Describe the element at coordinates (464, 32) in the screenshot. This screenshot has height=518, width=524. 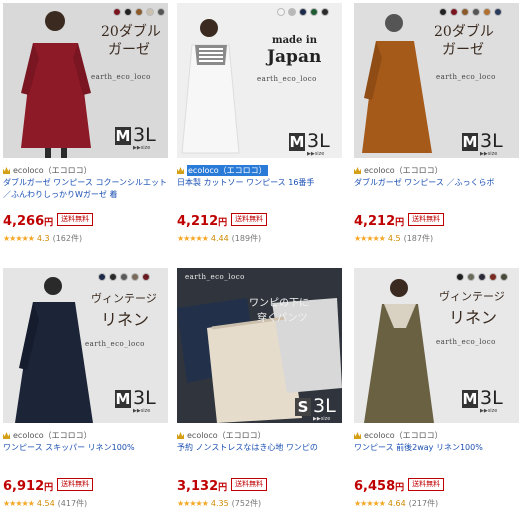
I see `overlay-line-1: 20ダブル` at that location.